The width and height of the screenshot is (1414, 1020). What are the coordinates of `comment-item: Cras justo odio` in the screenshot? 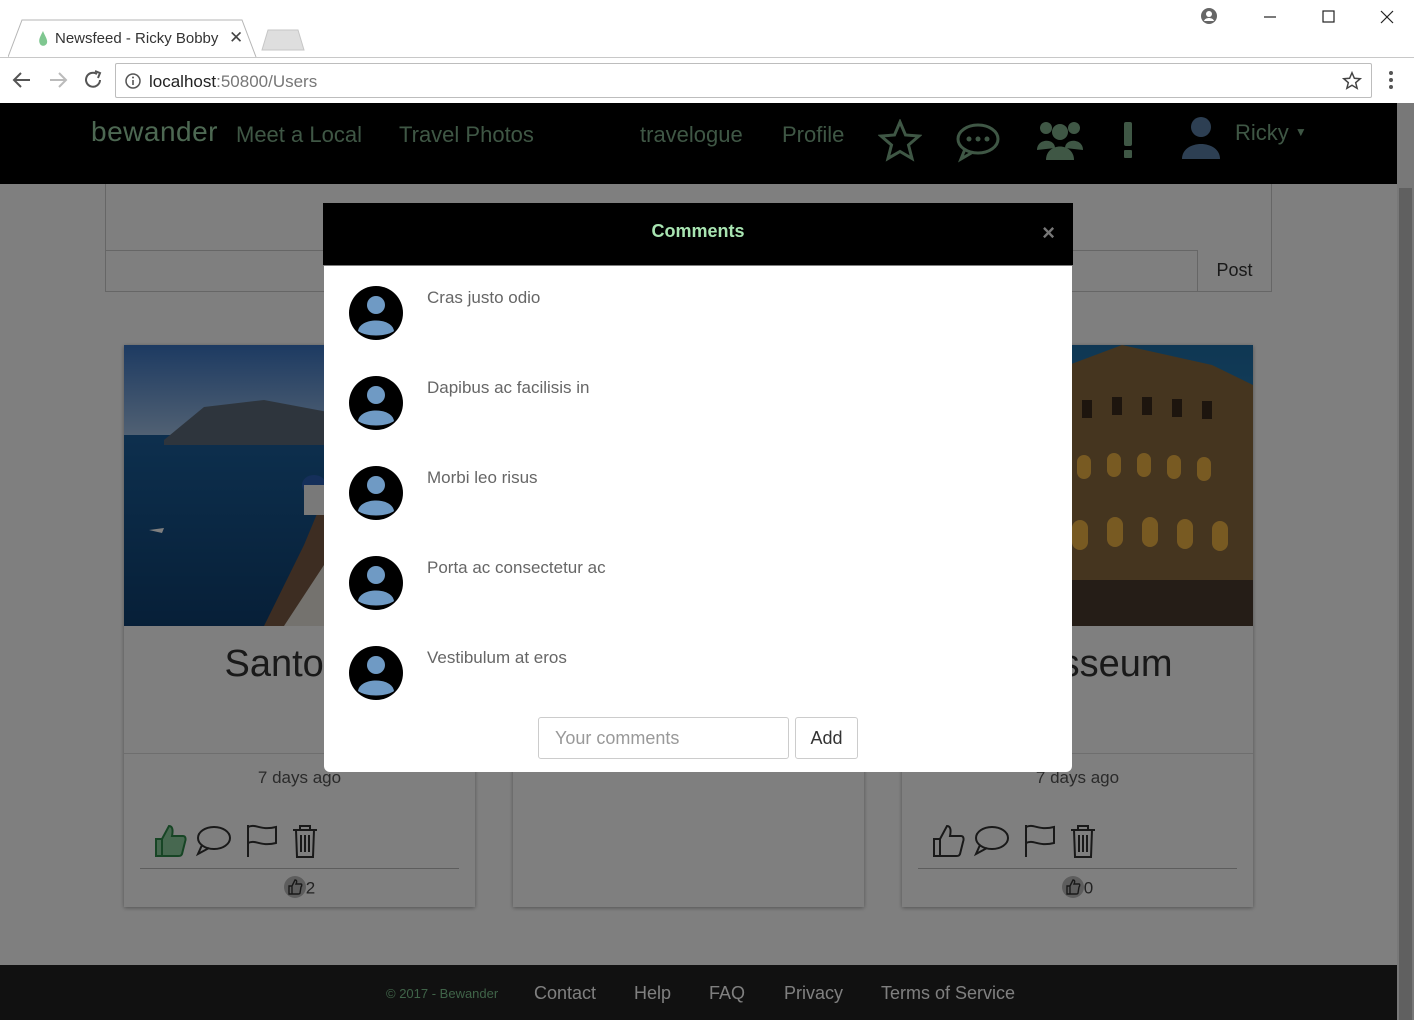 It's located at (688, 313).